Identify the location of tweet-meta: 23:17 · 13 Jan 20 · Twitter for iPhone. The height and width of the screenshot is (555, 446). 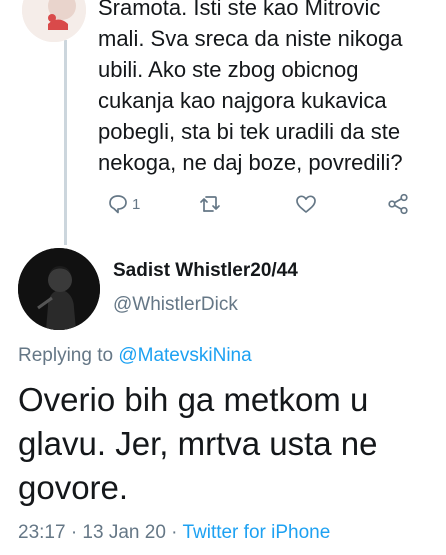
(174, 533).